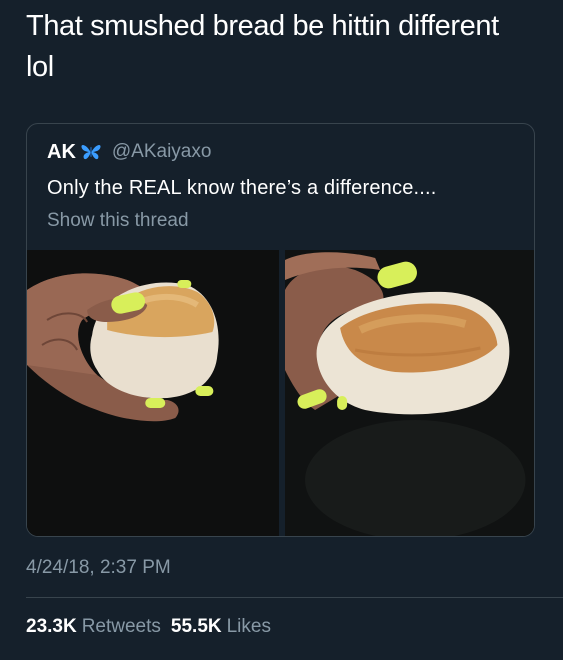 The width and height of the screenshot is (563, 660). What do you see at coordinates (98, 568) in the screenshot?
I see `tweet-timestamp: 4/24/18, 2:37 PM` at bounding box center [98, 568].